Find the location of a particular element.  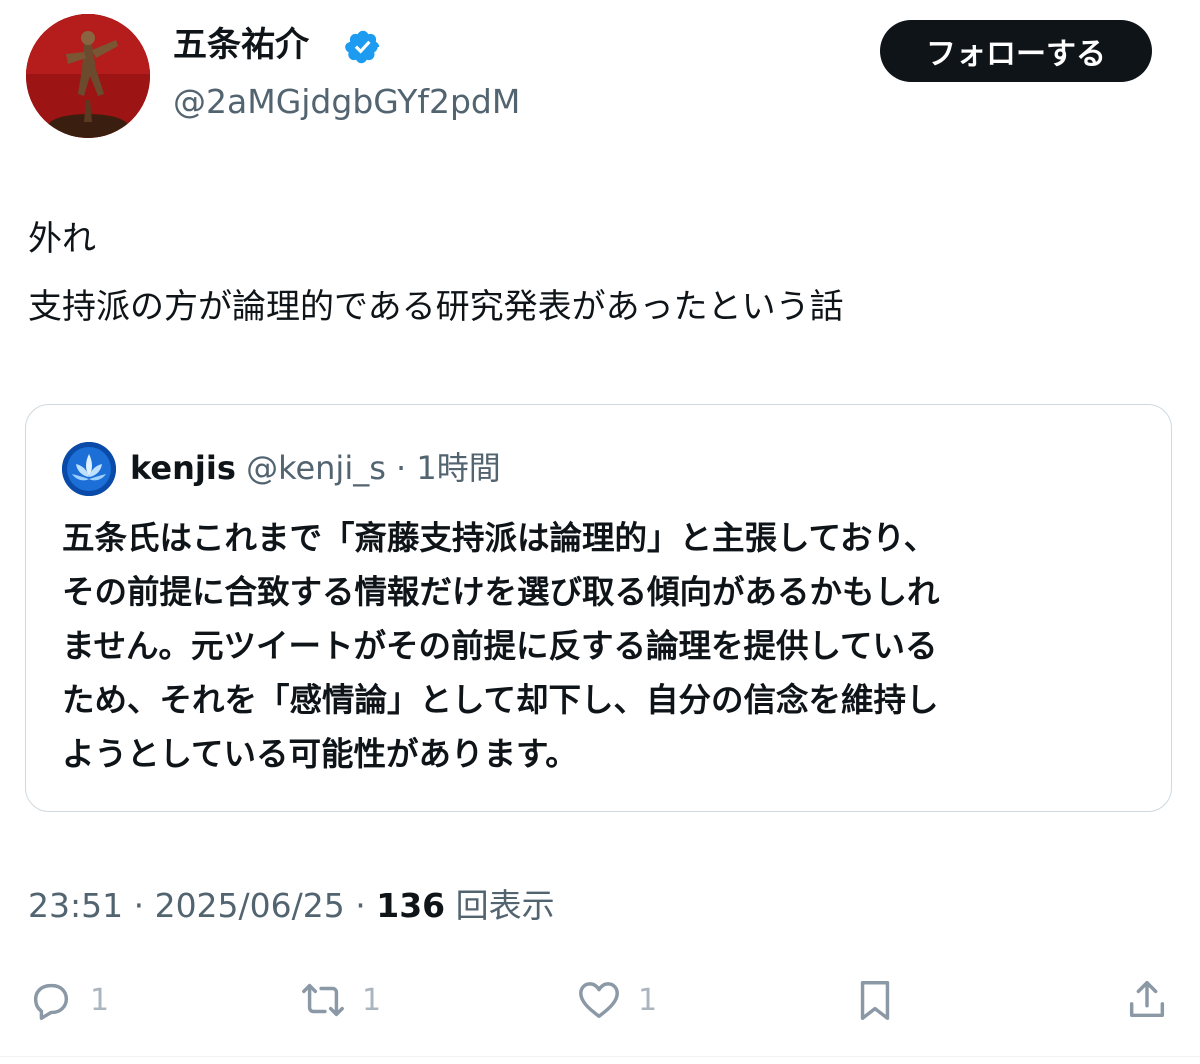

author-handle: @2aMGjdgbGYf2pdM is located at coordinates (346, 102).